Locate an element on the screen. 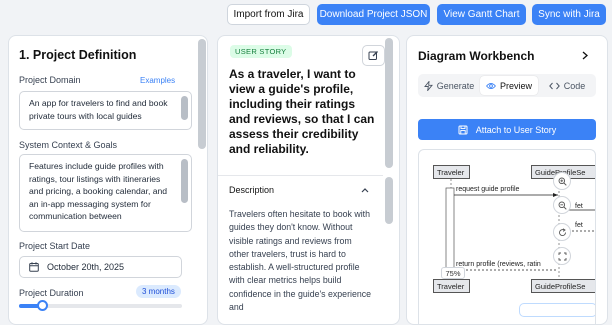 This screenshot has height=325, width=612. expand-icon is located at coordinates (562, 256).